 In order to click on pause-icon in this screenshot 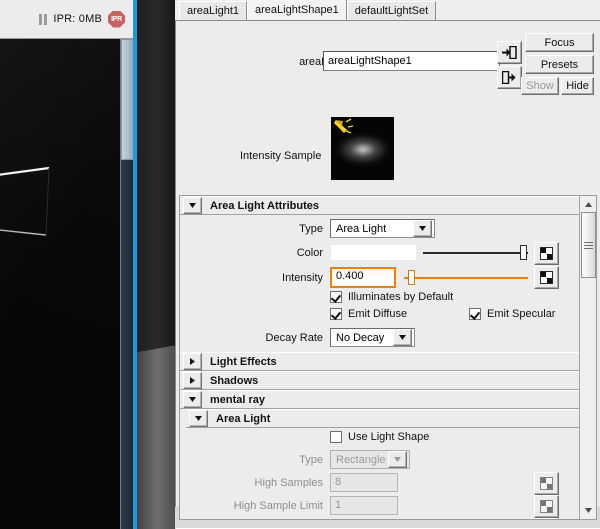, I will do `click(43, 19)`.